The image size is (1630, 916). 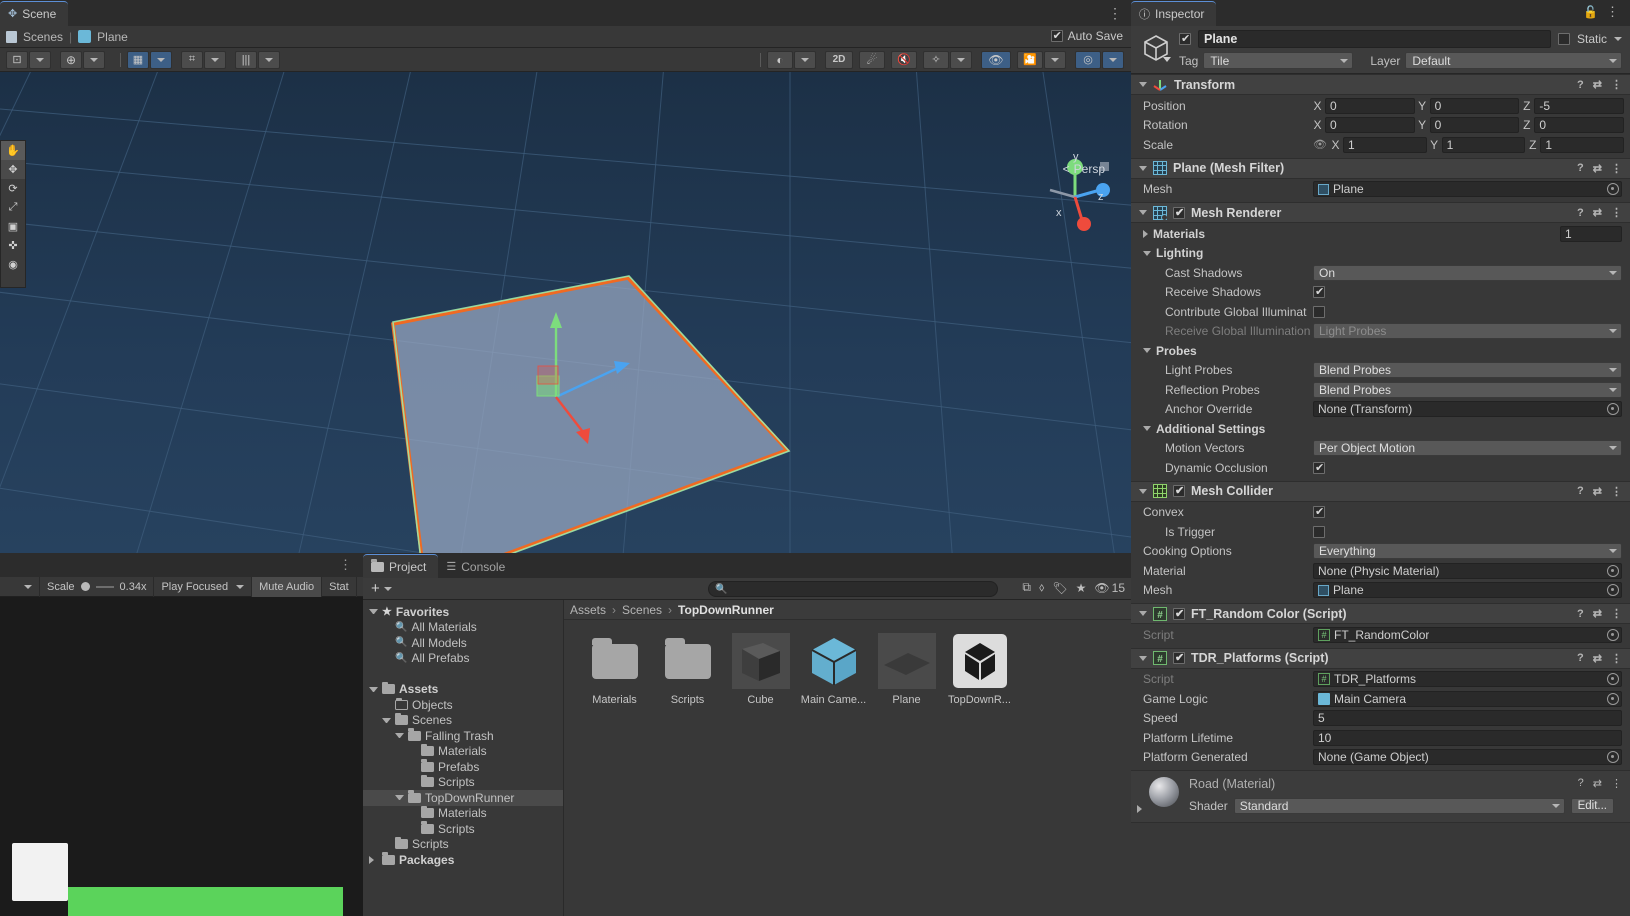 What do you see at coordinates (1319, 292) in the screenshot?
I see `receive-shadows-checkbox` at bounding box center [1319, 292].